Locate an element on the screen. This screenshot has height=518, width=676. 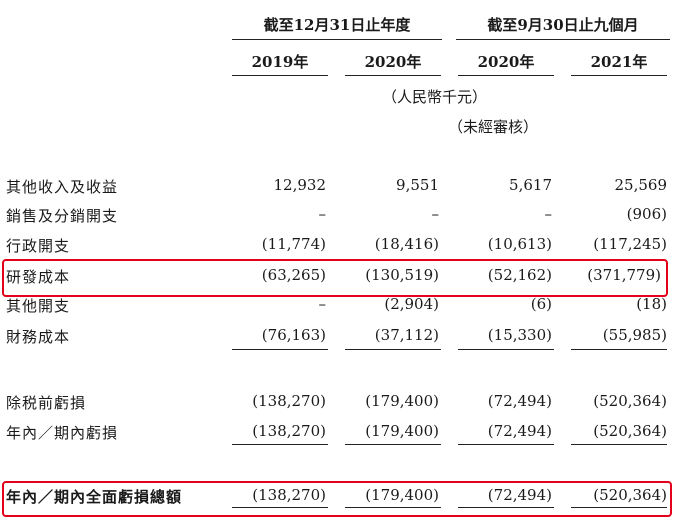
cell-finance-2021-9m: (55,985) is located at coordinates (634, 335).